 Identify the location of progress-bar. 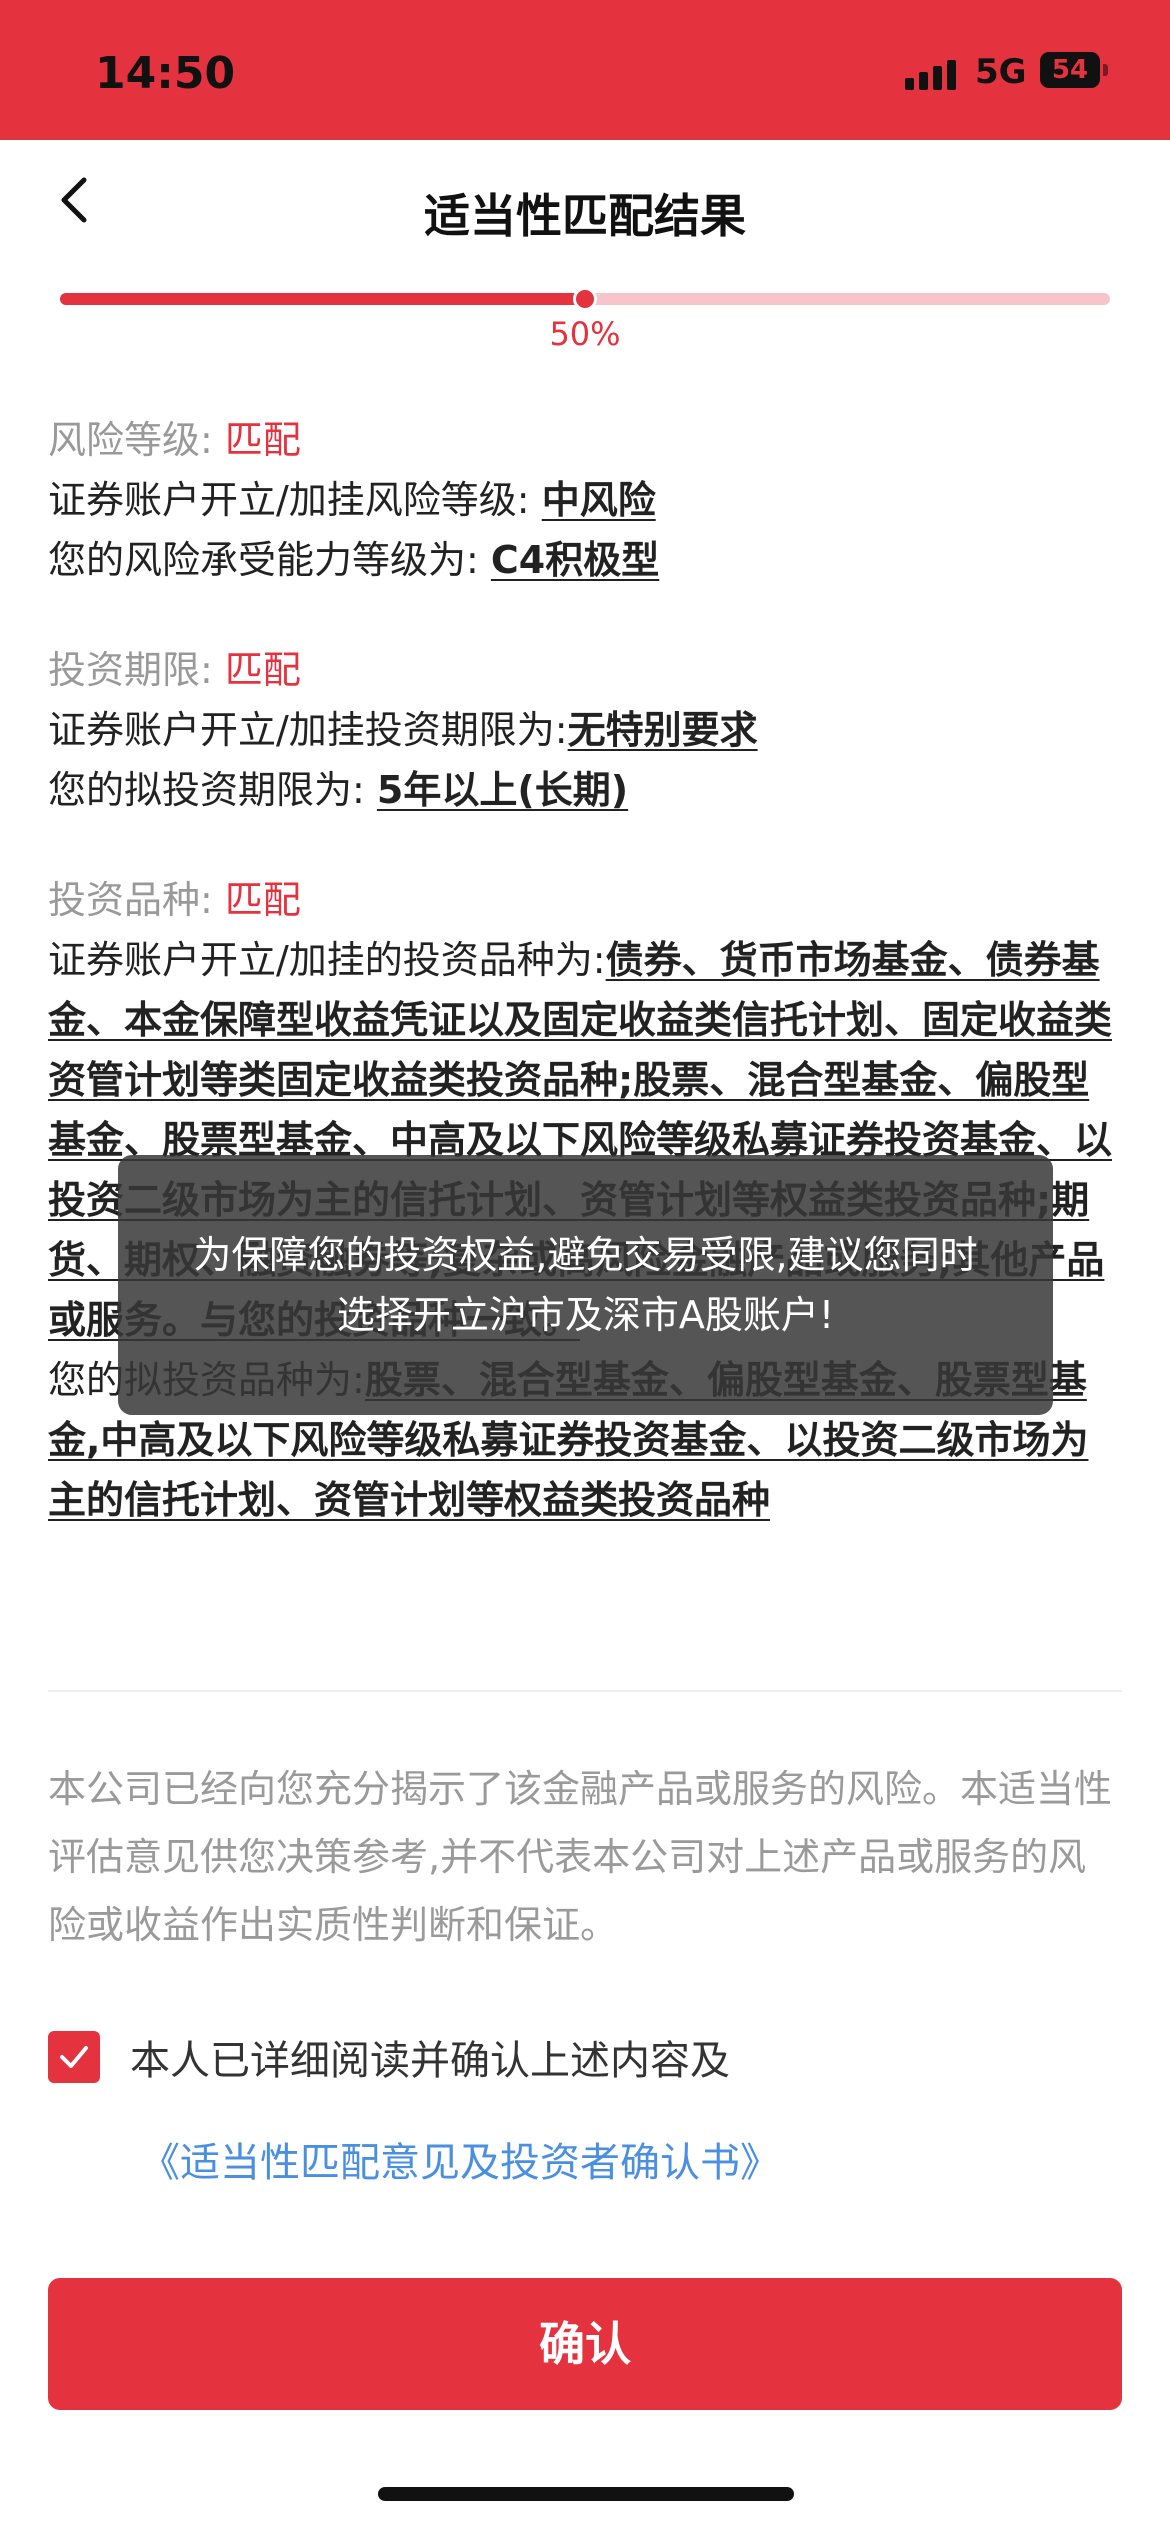
(585, 299).